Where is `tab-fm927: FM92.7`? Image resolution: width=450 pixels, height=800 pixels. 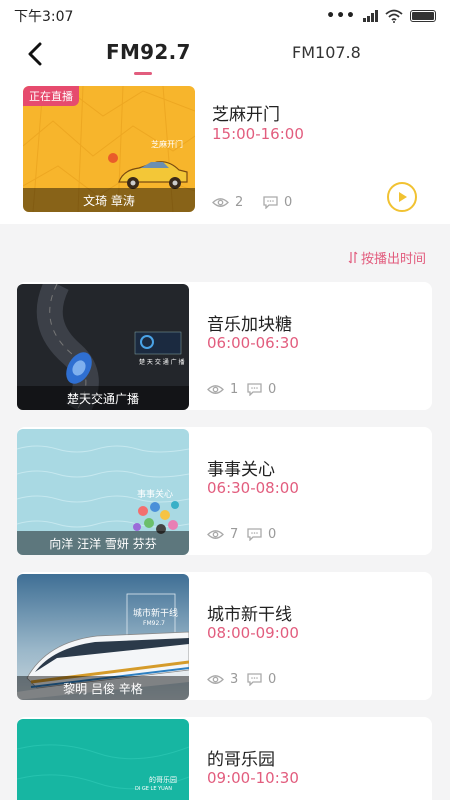 tab-fm927: FM92.7 is located at coordinates (148, 52).